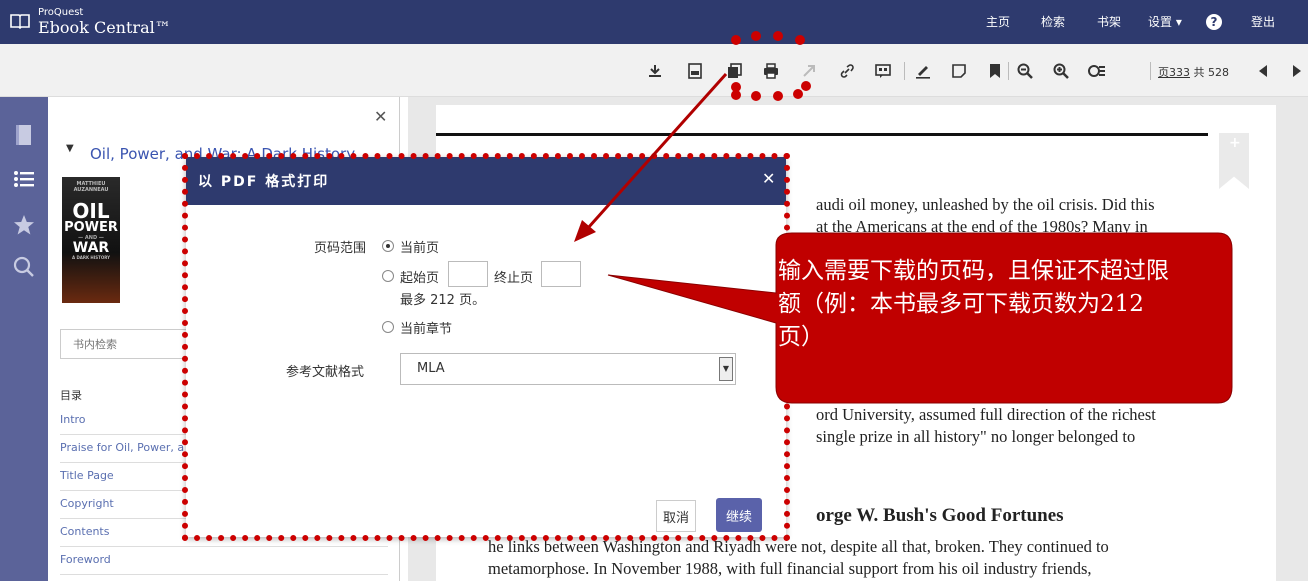 Image resolution: width=1308 pixels, height=581 pixels. Describe the element at coordinates (1163, 72) in the screenshot. I see `page-label-text: 页` at that location.